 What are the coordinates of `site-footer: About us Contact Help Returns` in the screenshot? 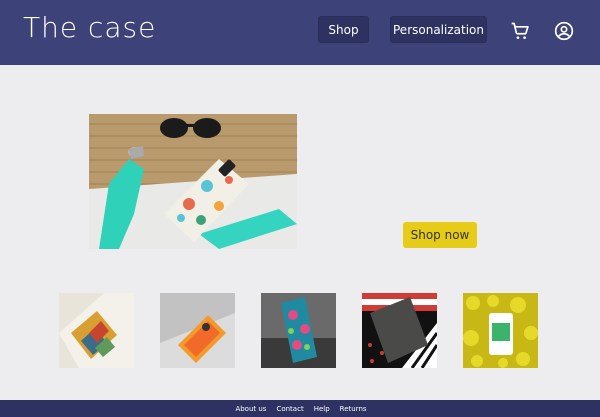 It's located at (300, 408).